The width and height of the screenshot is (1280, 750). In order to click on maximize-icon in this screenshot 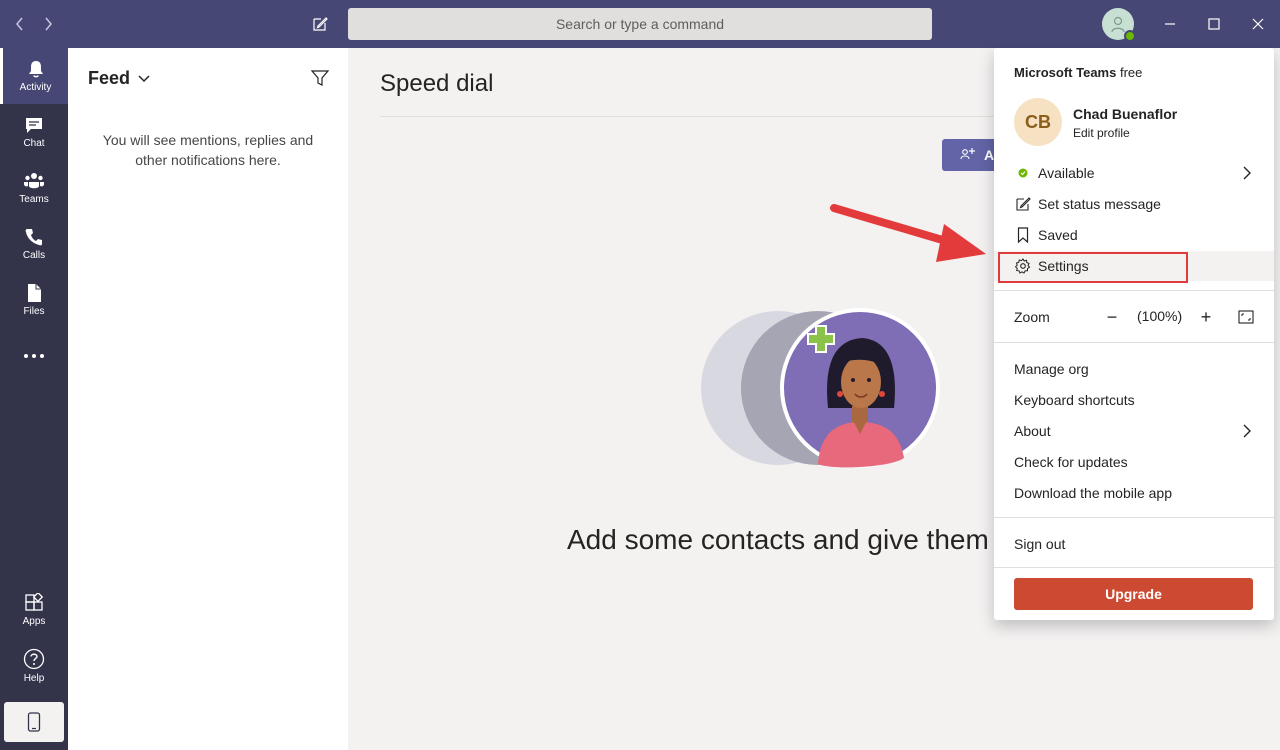, I will do `click(1214, 24)`.